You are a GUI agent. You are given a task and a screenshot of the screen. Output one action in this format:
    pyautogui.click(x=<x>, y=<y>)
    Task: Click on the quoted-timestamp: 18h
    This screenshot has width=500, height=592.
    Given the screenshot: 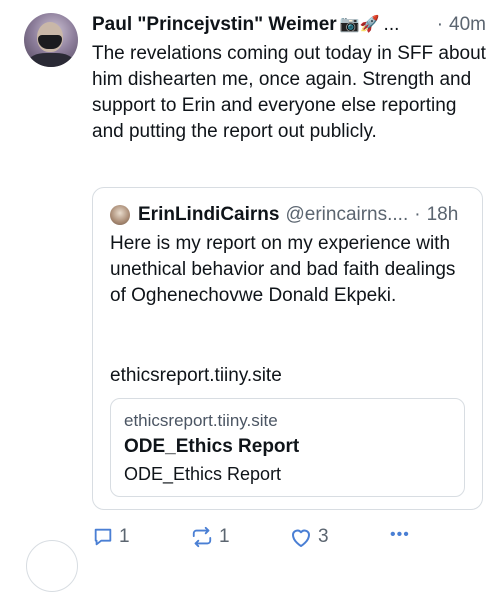 What is the action you would take?
    pyautogui.click(x=443, y=215)
    